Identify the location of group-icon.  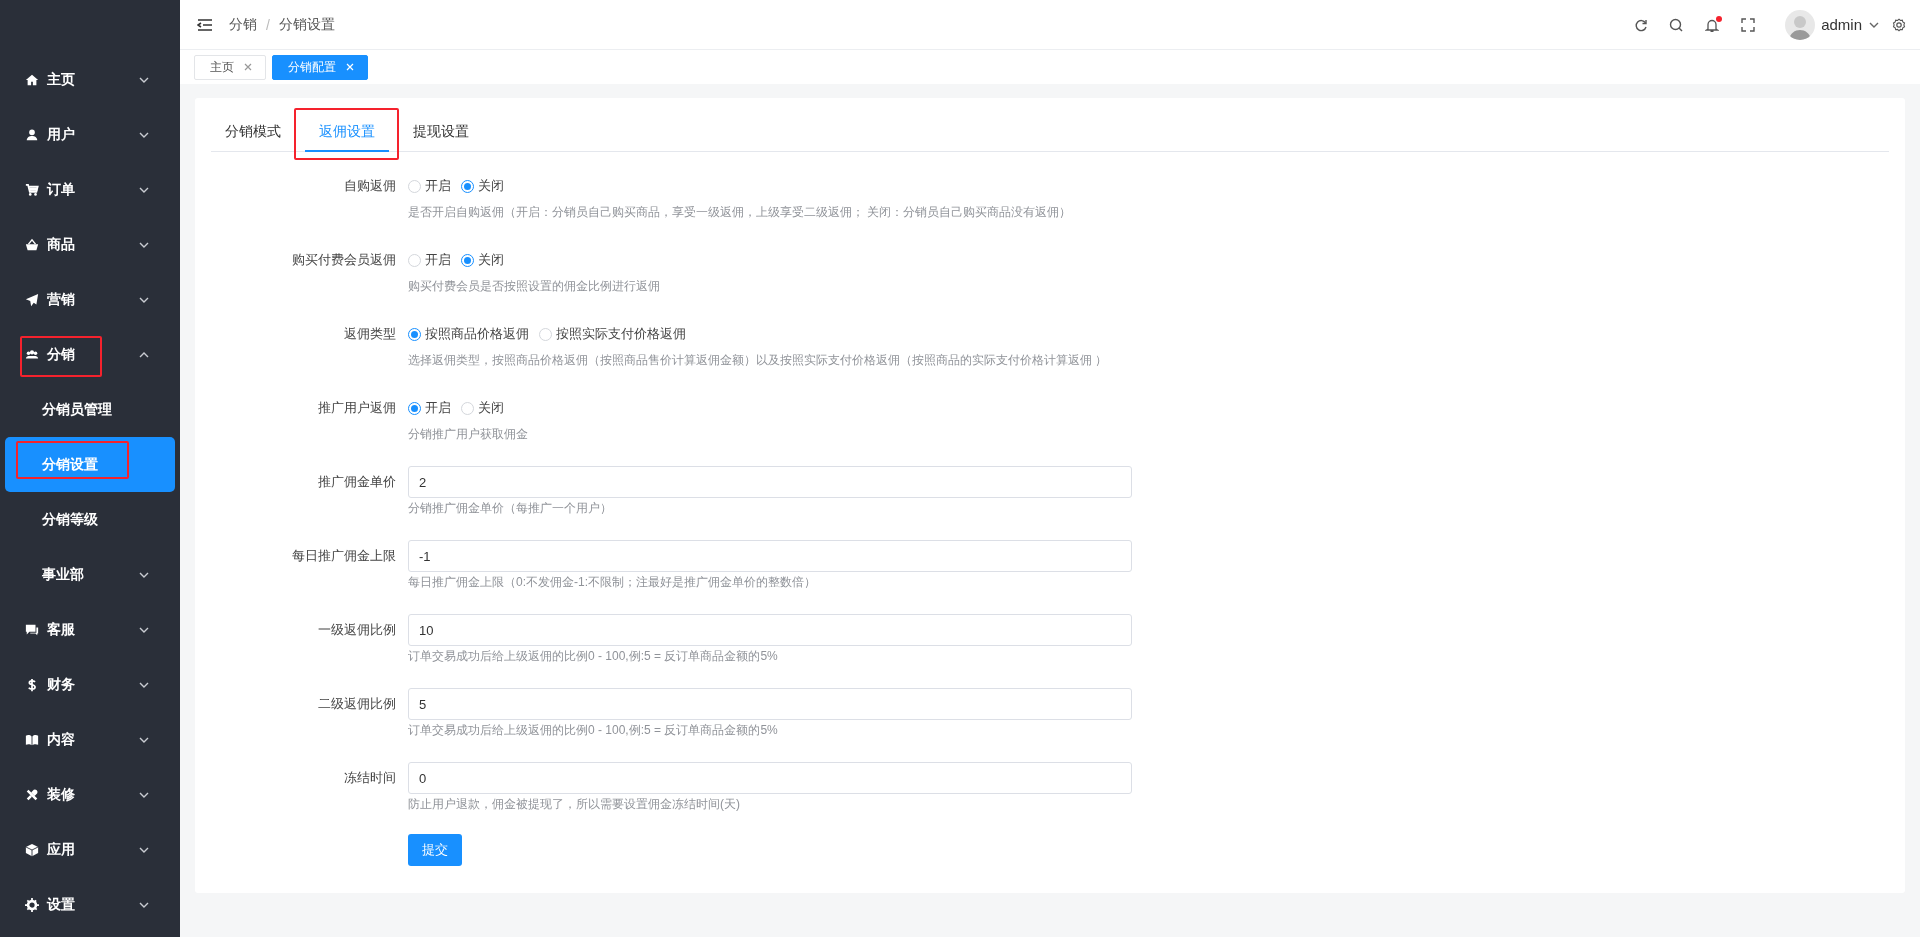
(32, 354).